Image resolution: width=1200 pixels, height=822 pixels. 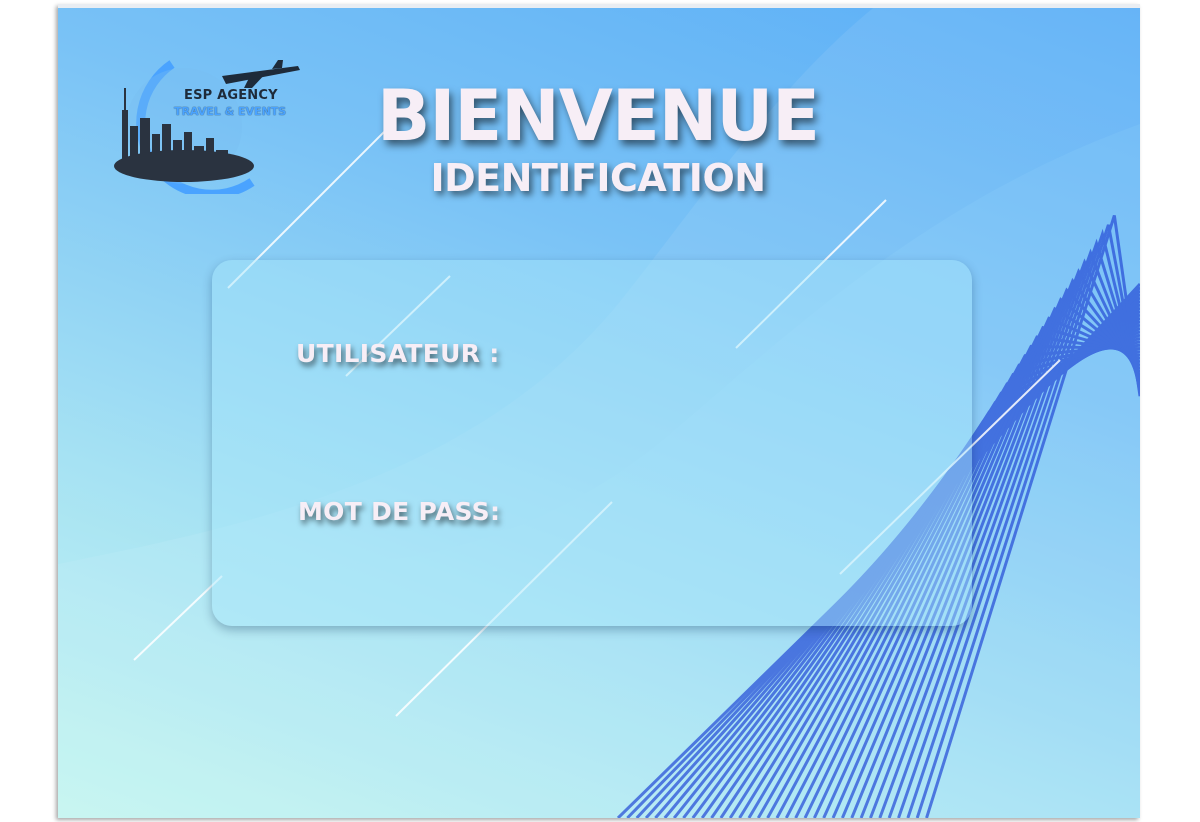 I want to click on page-title: BIENVENUE, so click(x=598, y=116).